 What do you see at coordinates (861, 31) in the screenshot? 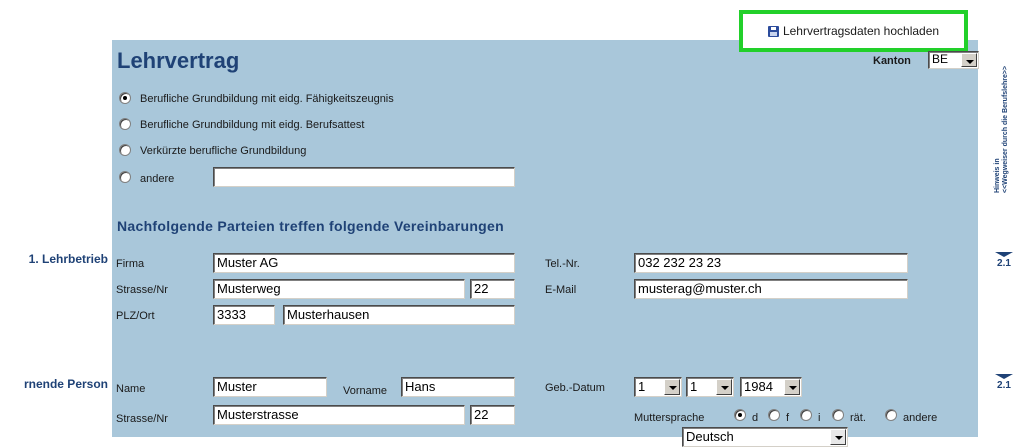
I see `upload-link-label: Lehrvertragsdaten hochladen` at bounding box center [861, 31].